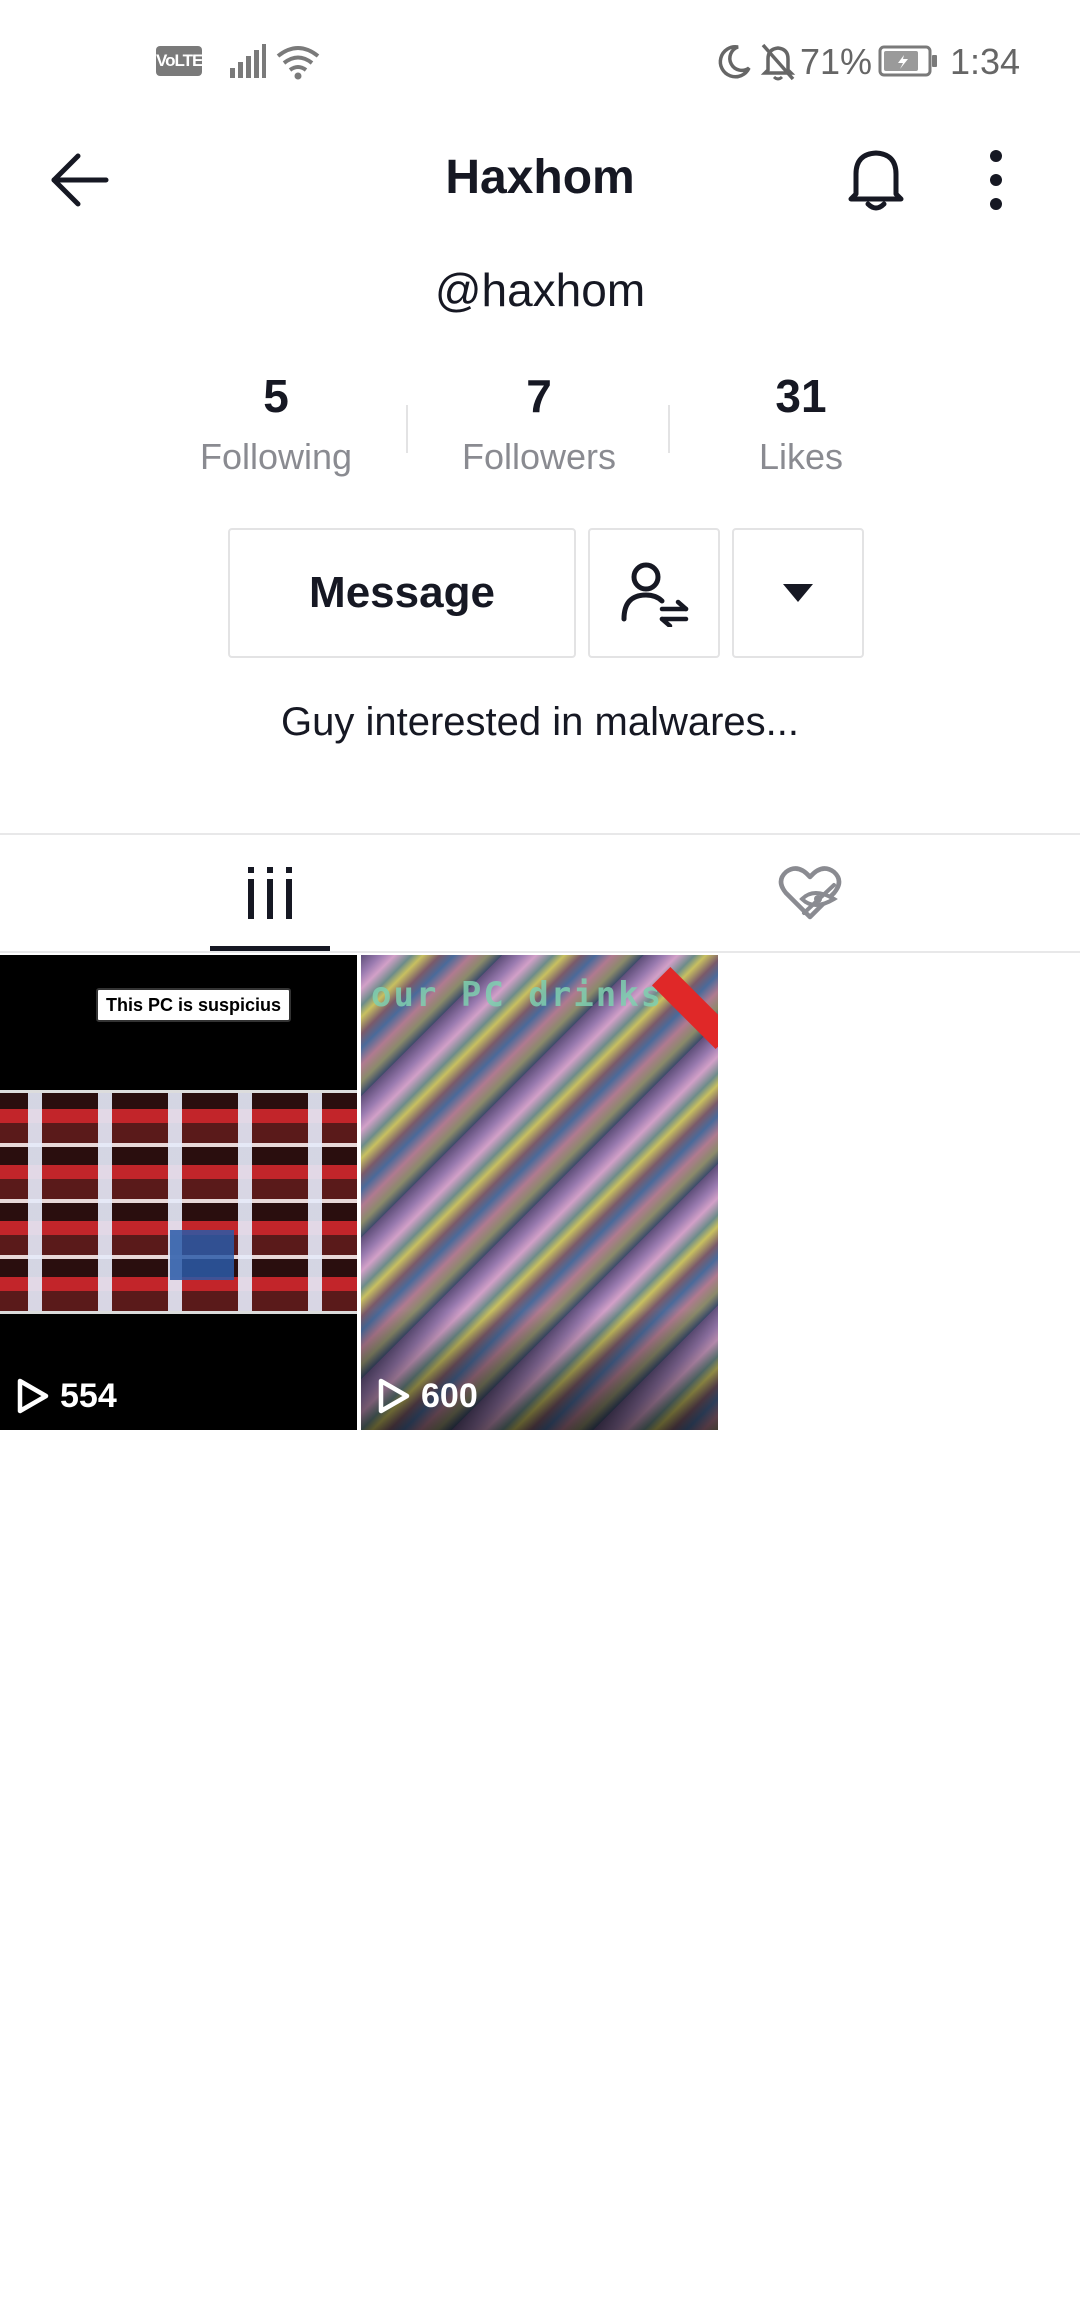 The height and width of the screenshot is (2310, 1080). Describe the element at coordinates (836, 61) in the screenshot. I see `battery-percent: 71%` at that location.